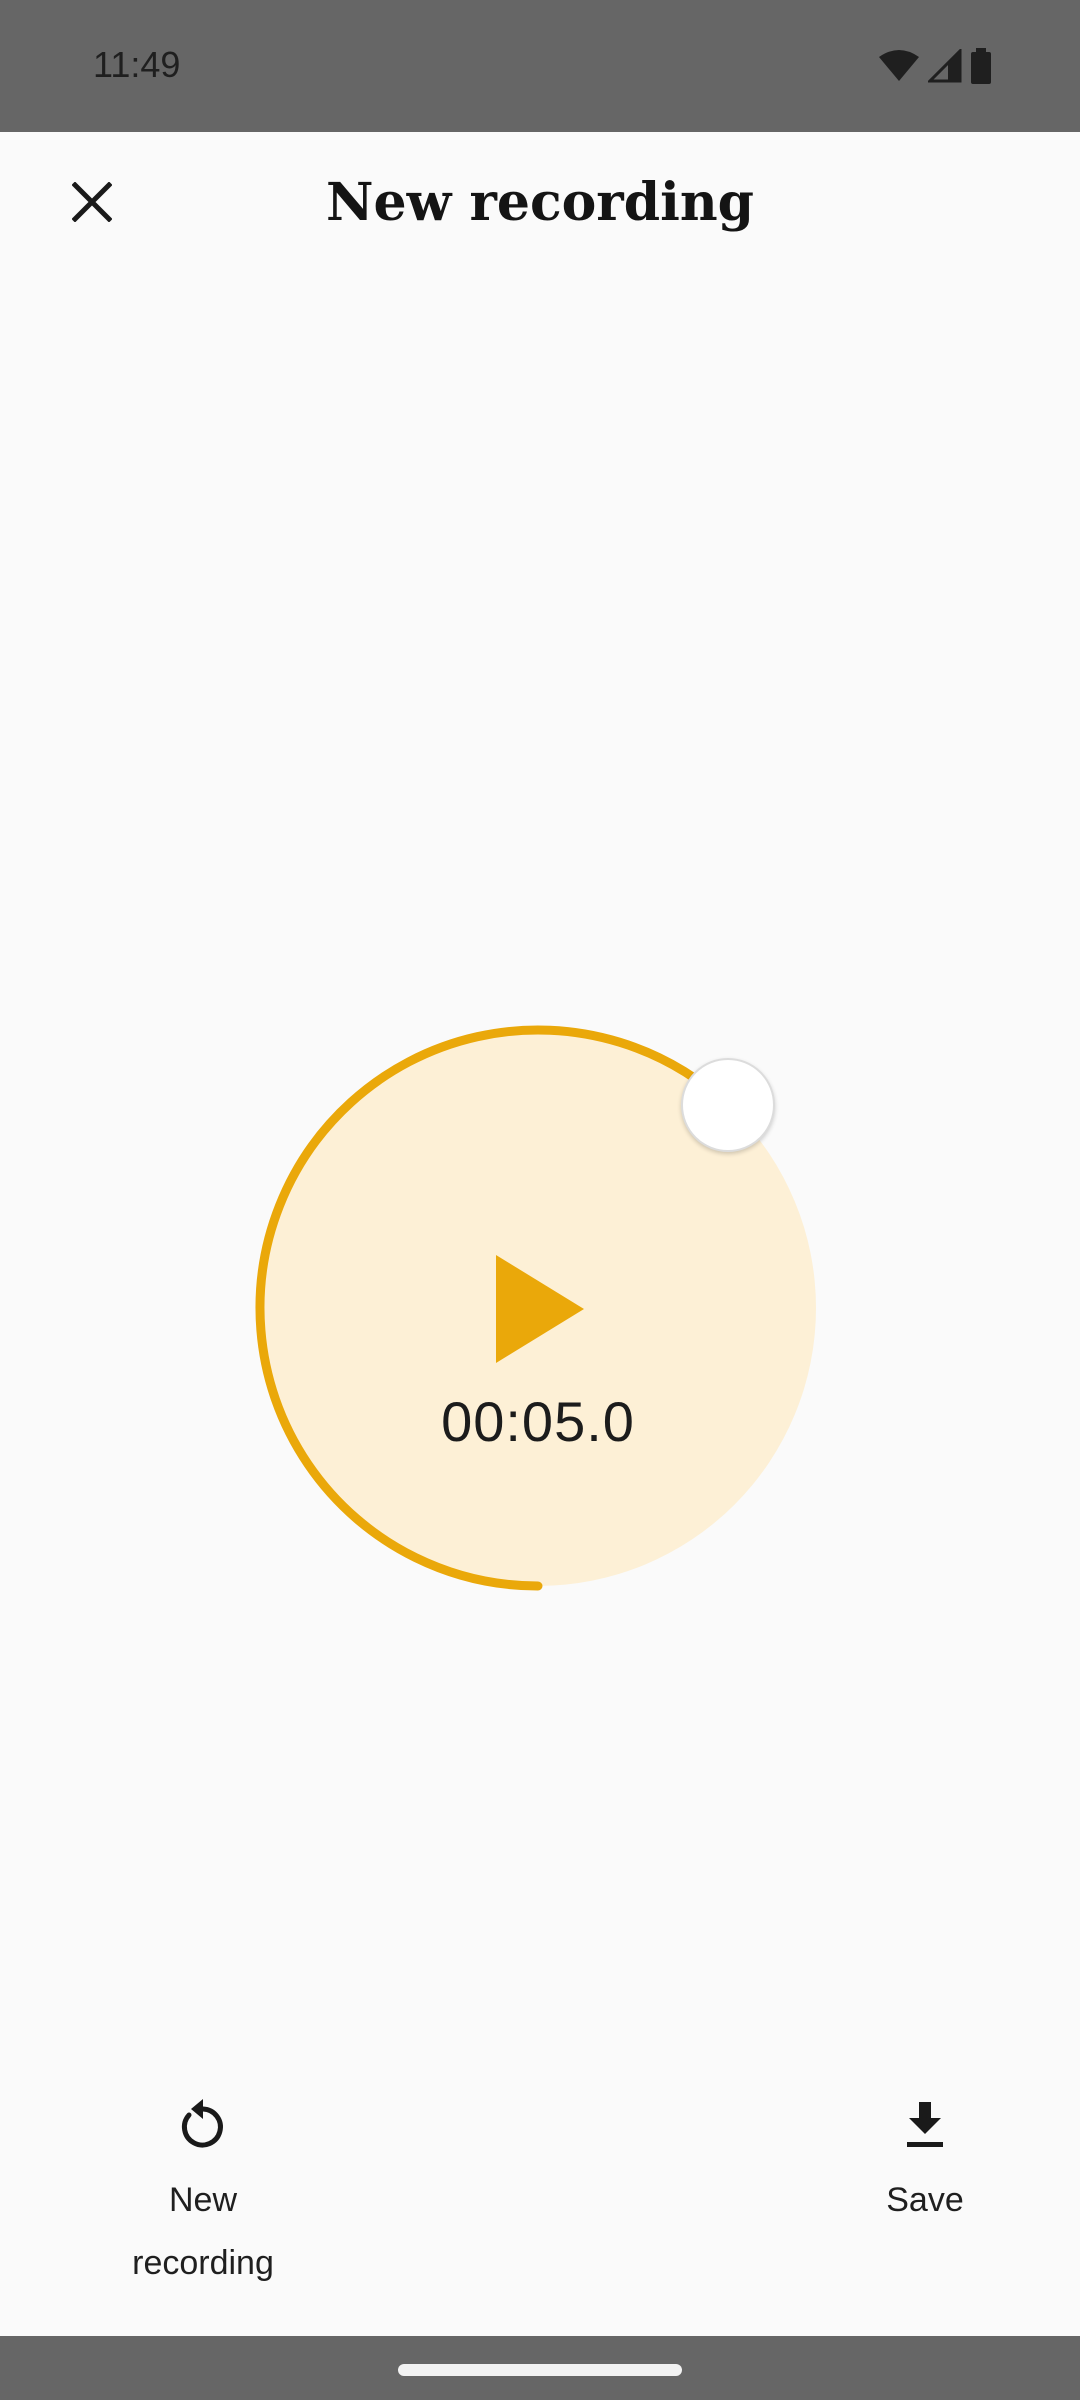  Describe the element at coordinates (925, 2163) in the screenshot. I see `save-button: Save` at that location.